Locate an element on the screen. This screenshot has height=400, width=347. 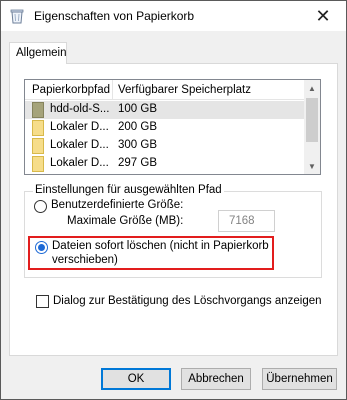
list-item: hdd-old-S... 100 GB is located at coordinates (165, 110).